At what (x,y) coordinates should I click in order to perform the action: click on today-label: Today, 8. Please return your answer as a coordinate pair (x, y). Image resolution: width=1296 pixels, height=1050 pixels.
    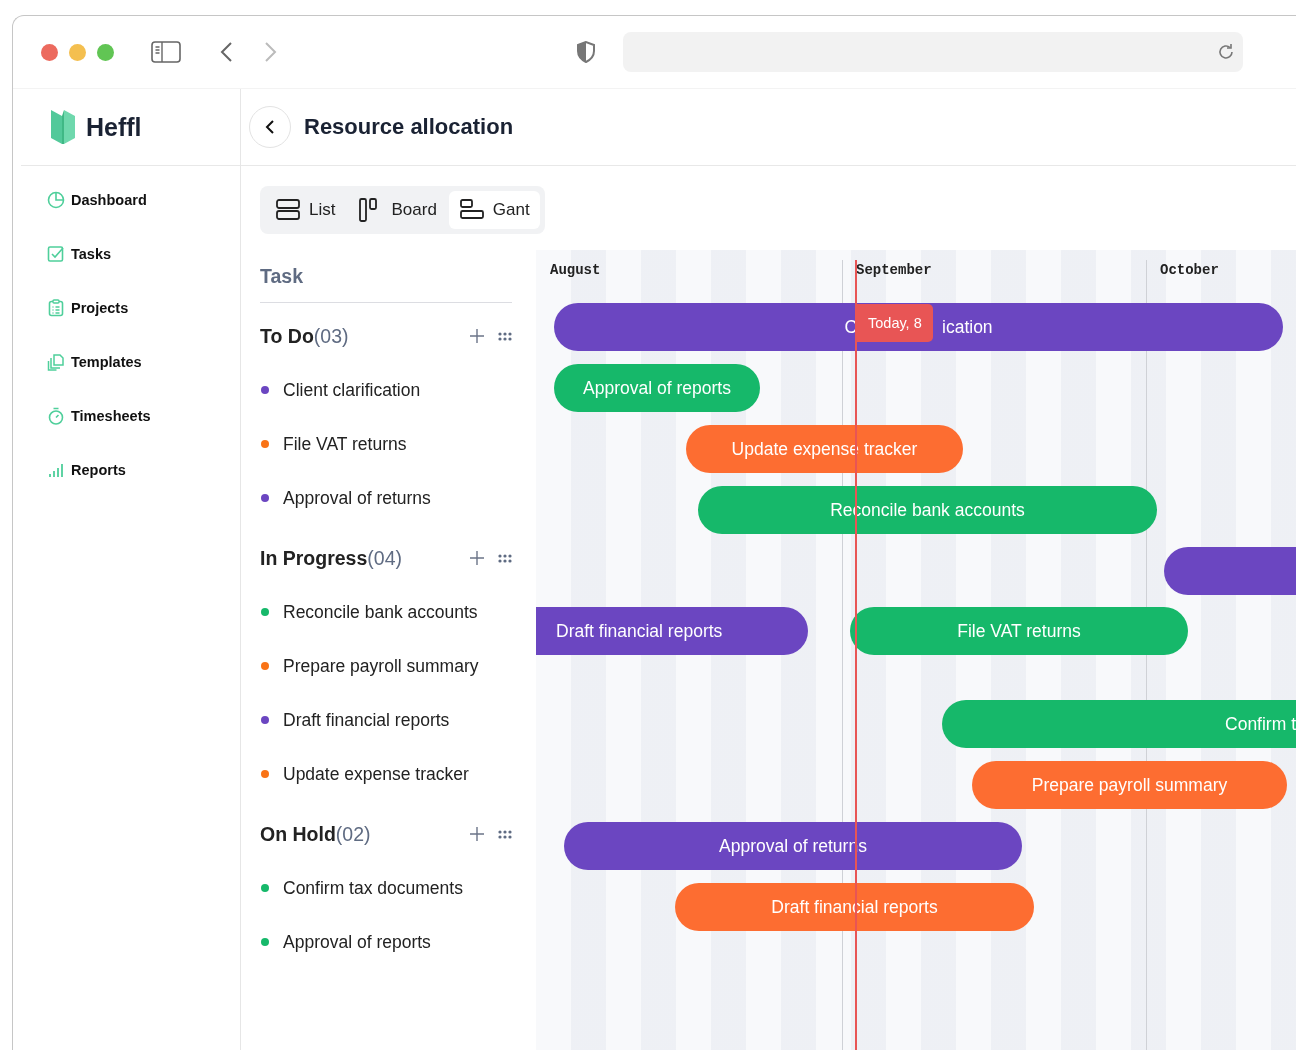
    Looking at the image, I should click on (894, 323).